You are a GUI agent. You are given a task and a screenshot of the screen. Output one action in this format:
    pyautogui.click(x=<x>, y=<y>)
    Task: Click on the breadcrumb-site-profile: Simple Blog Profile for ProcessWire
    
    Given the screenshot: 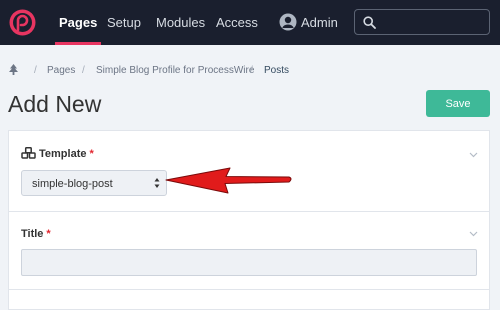 What is the action you would take?
    pyautogui.click(x=175, y=70)
    